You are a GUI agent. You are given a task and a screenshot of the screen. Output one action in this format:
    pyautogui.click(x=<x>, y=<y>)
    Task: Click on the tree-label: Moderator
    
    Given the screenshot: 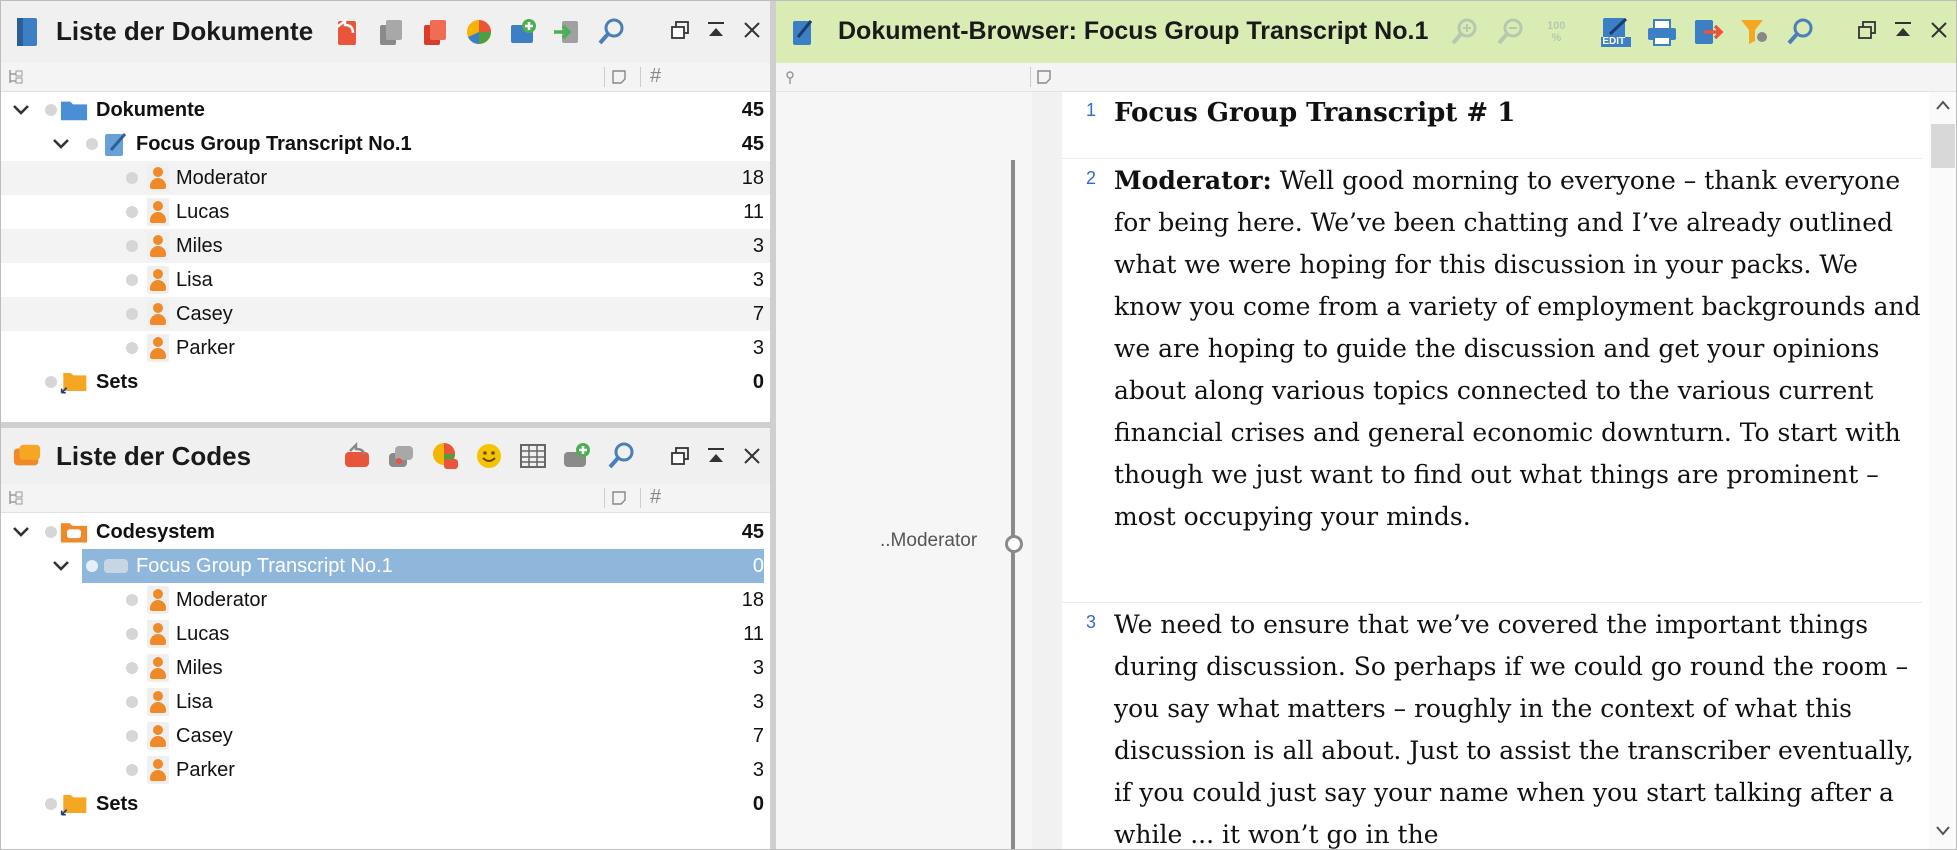 What is the action you would take?
    pyautogui.click(x=222, y=177)
    